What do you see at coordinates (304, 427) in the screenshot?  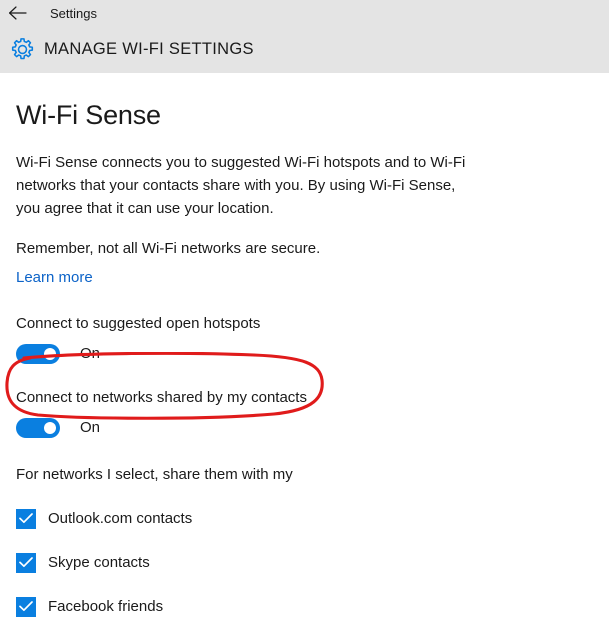 I see `setting-shared-networks-row: On` at bounding box center [304, 427].